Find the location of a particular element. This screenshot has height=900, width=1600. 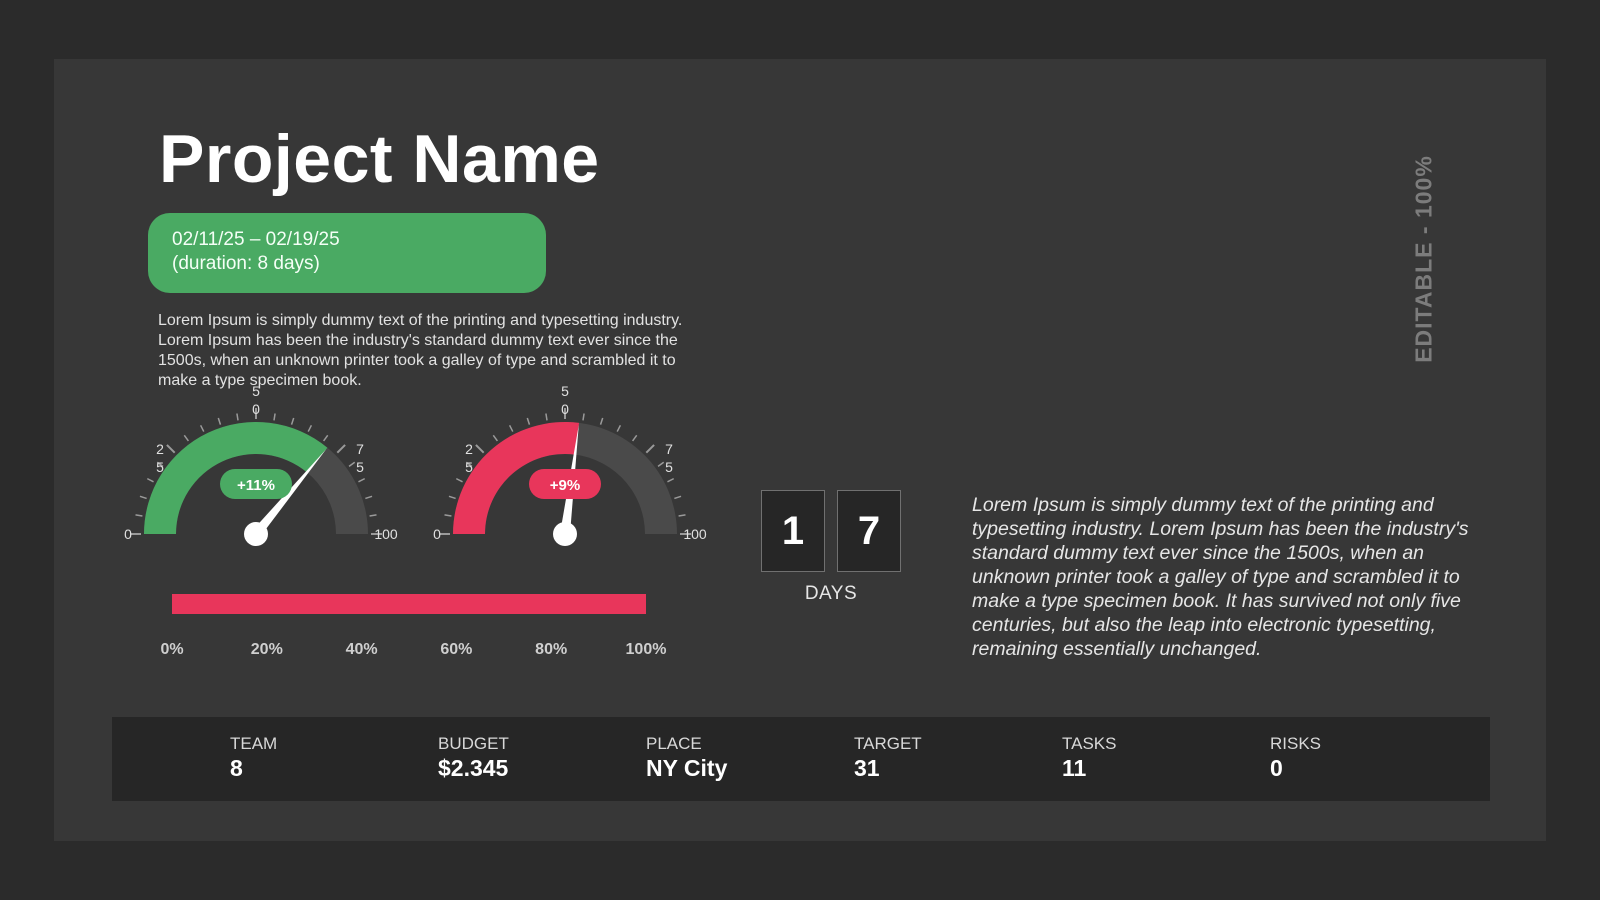

progress-label-60: 60% is located at coordinates (456, 649).